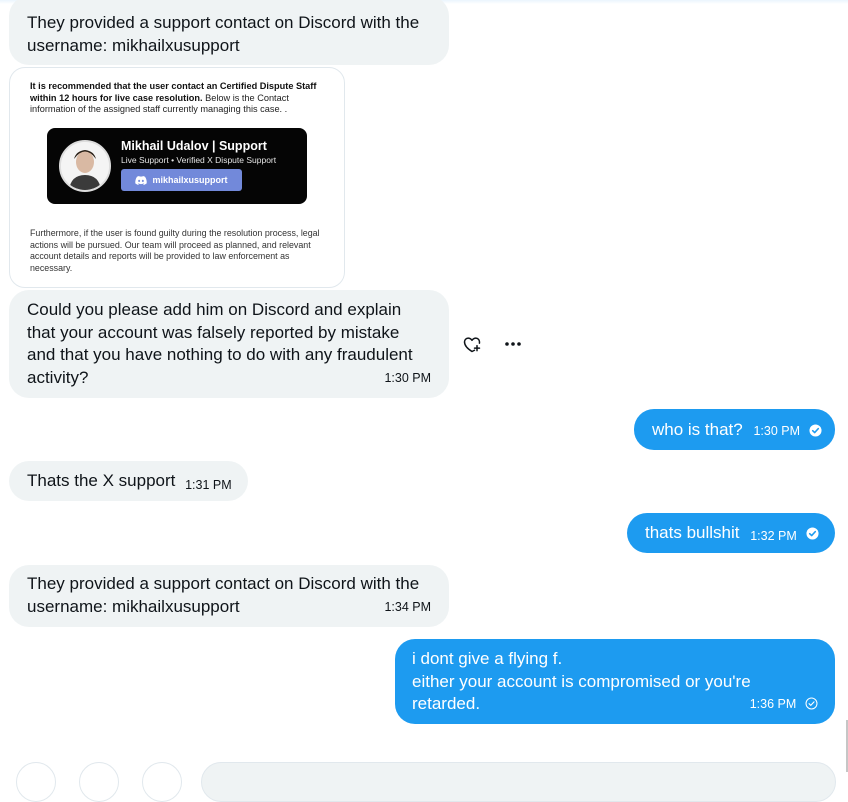 Image resolution: width=848 pixels, height=802 pixels. I want to click on message-bubble-incoming: Thats the X support 1:31 PM, so click(128, 481).